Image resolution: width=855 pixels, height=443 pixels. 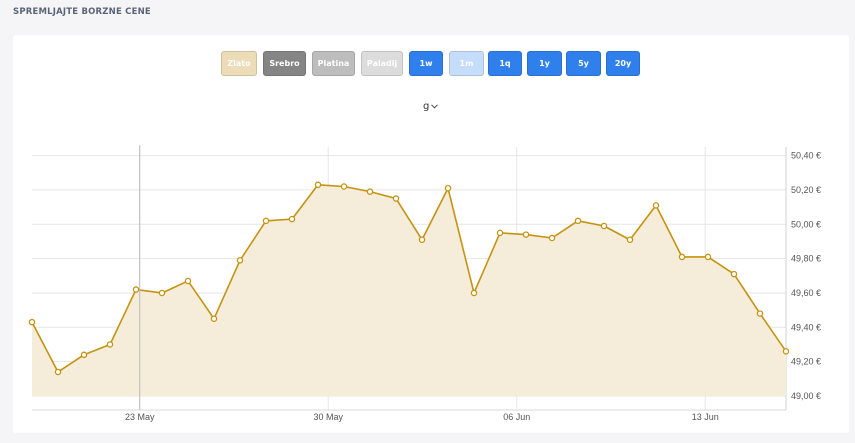 What do you see at coordinates (806, 156) in the screenshot?
I see `y-tick-label: 50,40 €` at bounding box center [806, 156].